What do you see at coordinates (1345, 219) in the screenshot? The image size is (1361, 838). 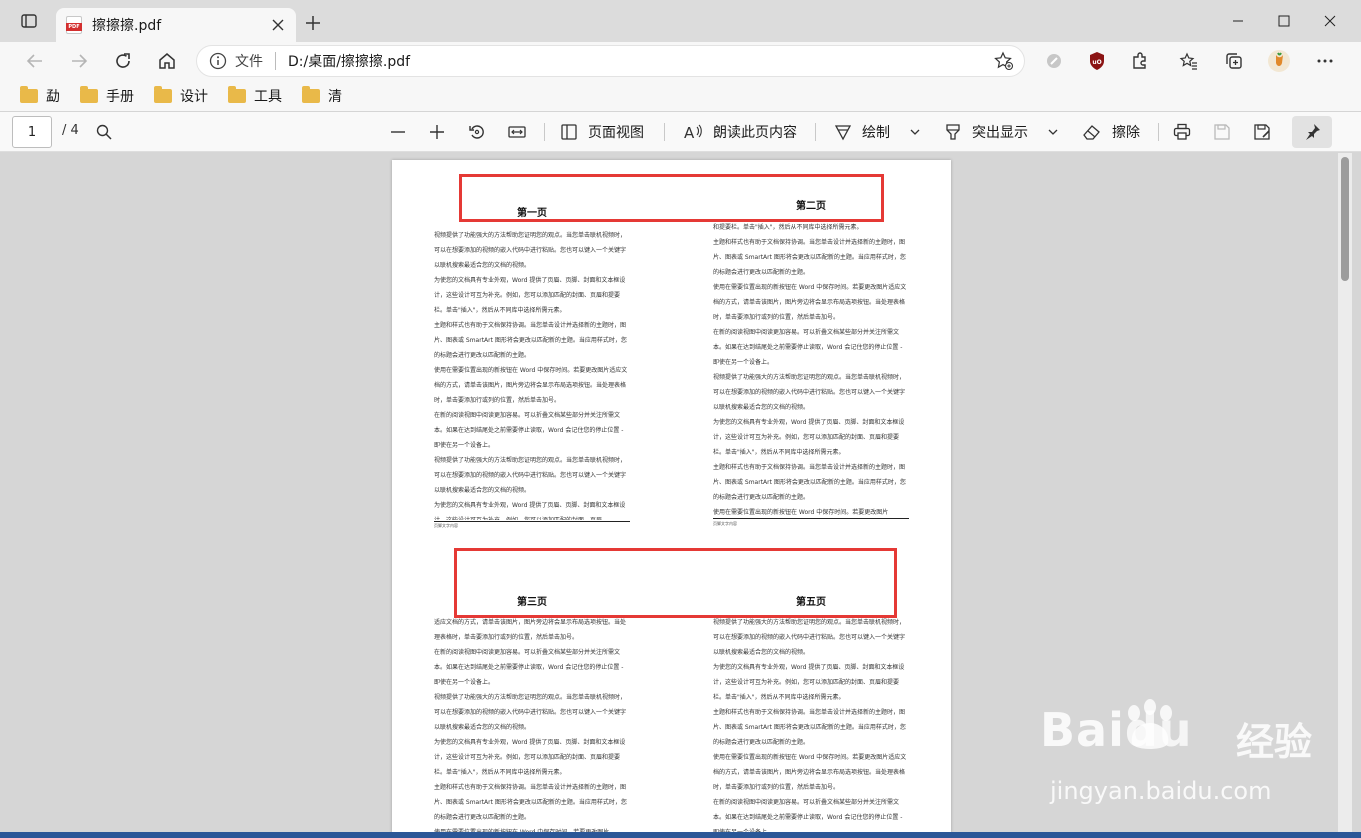 I see `scrollbar-thumb` at bounding box center [1345, 219].